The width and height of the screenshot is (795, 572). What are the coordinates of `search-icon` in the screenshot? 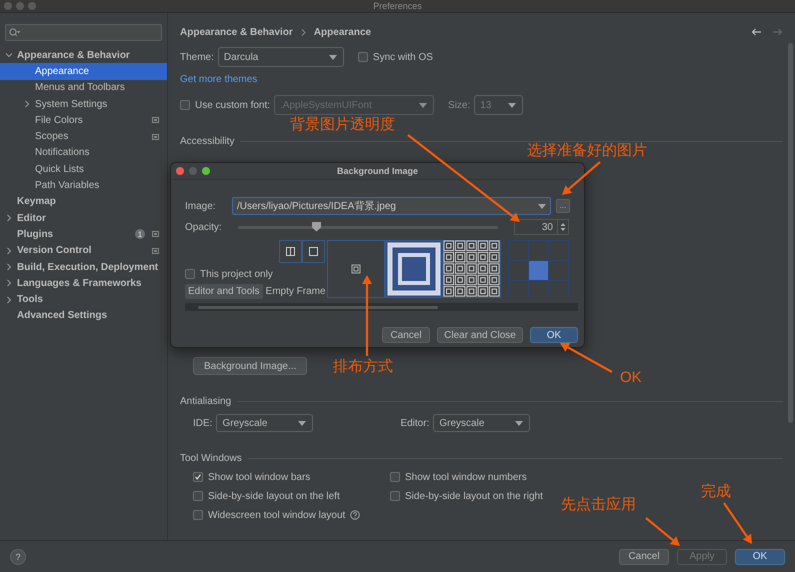 It's located at (14, 32).